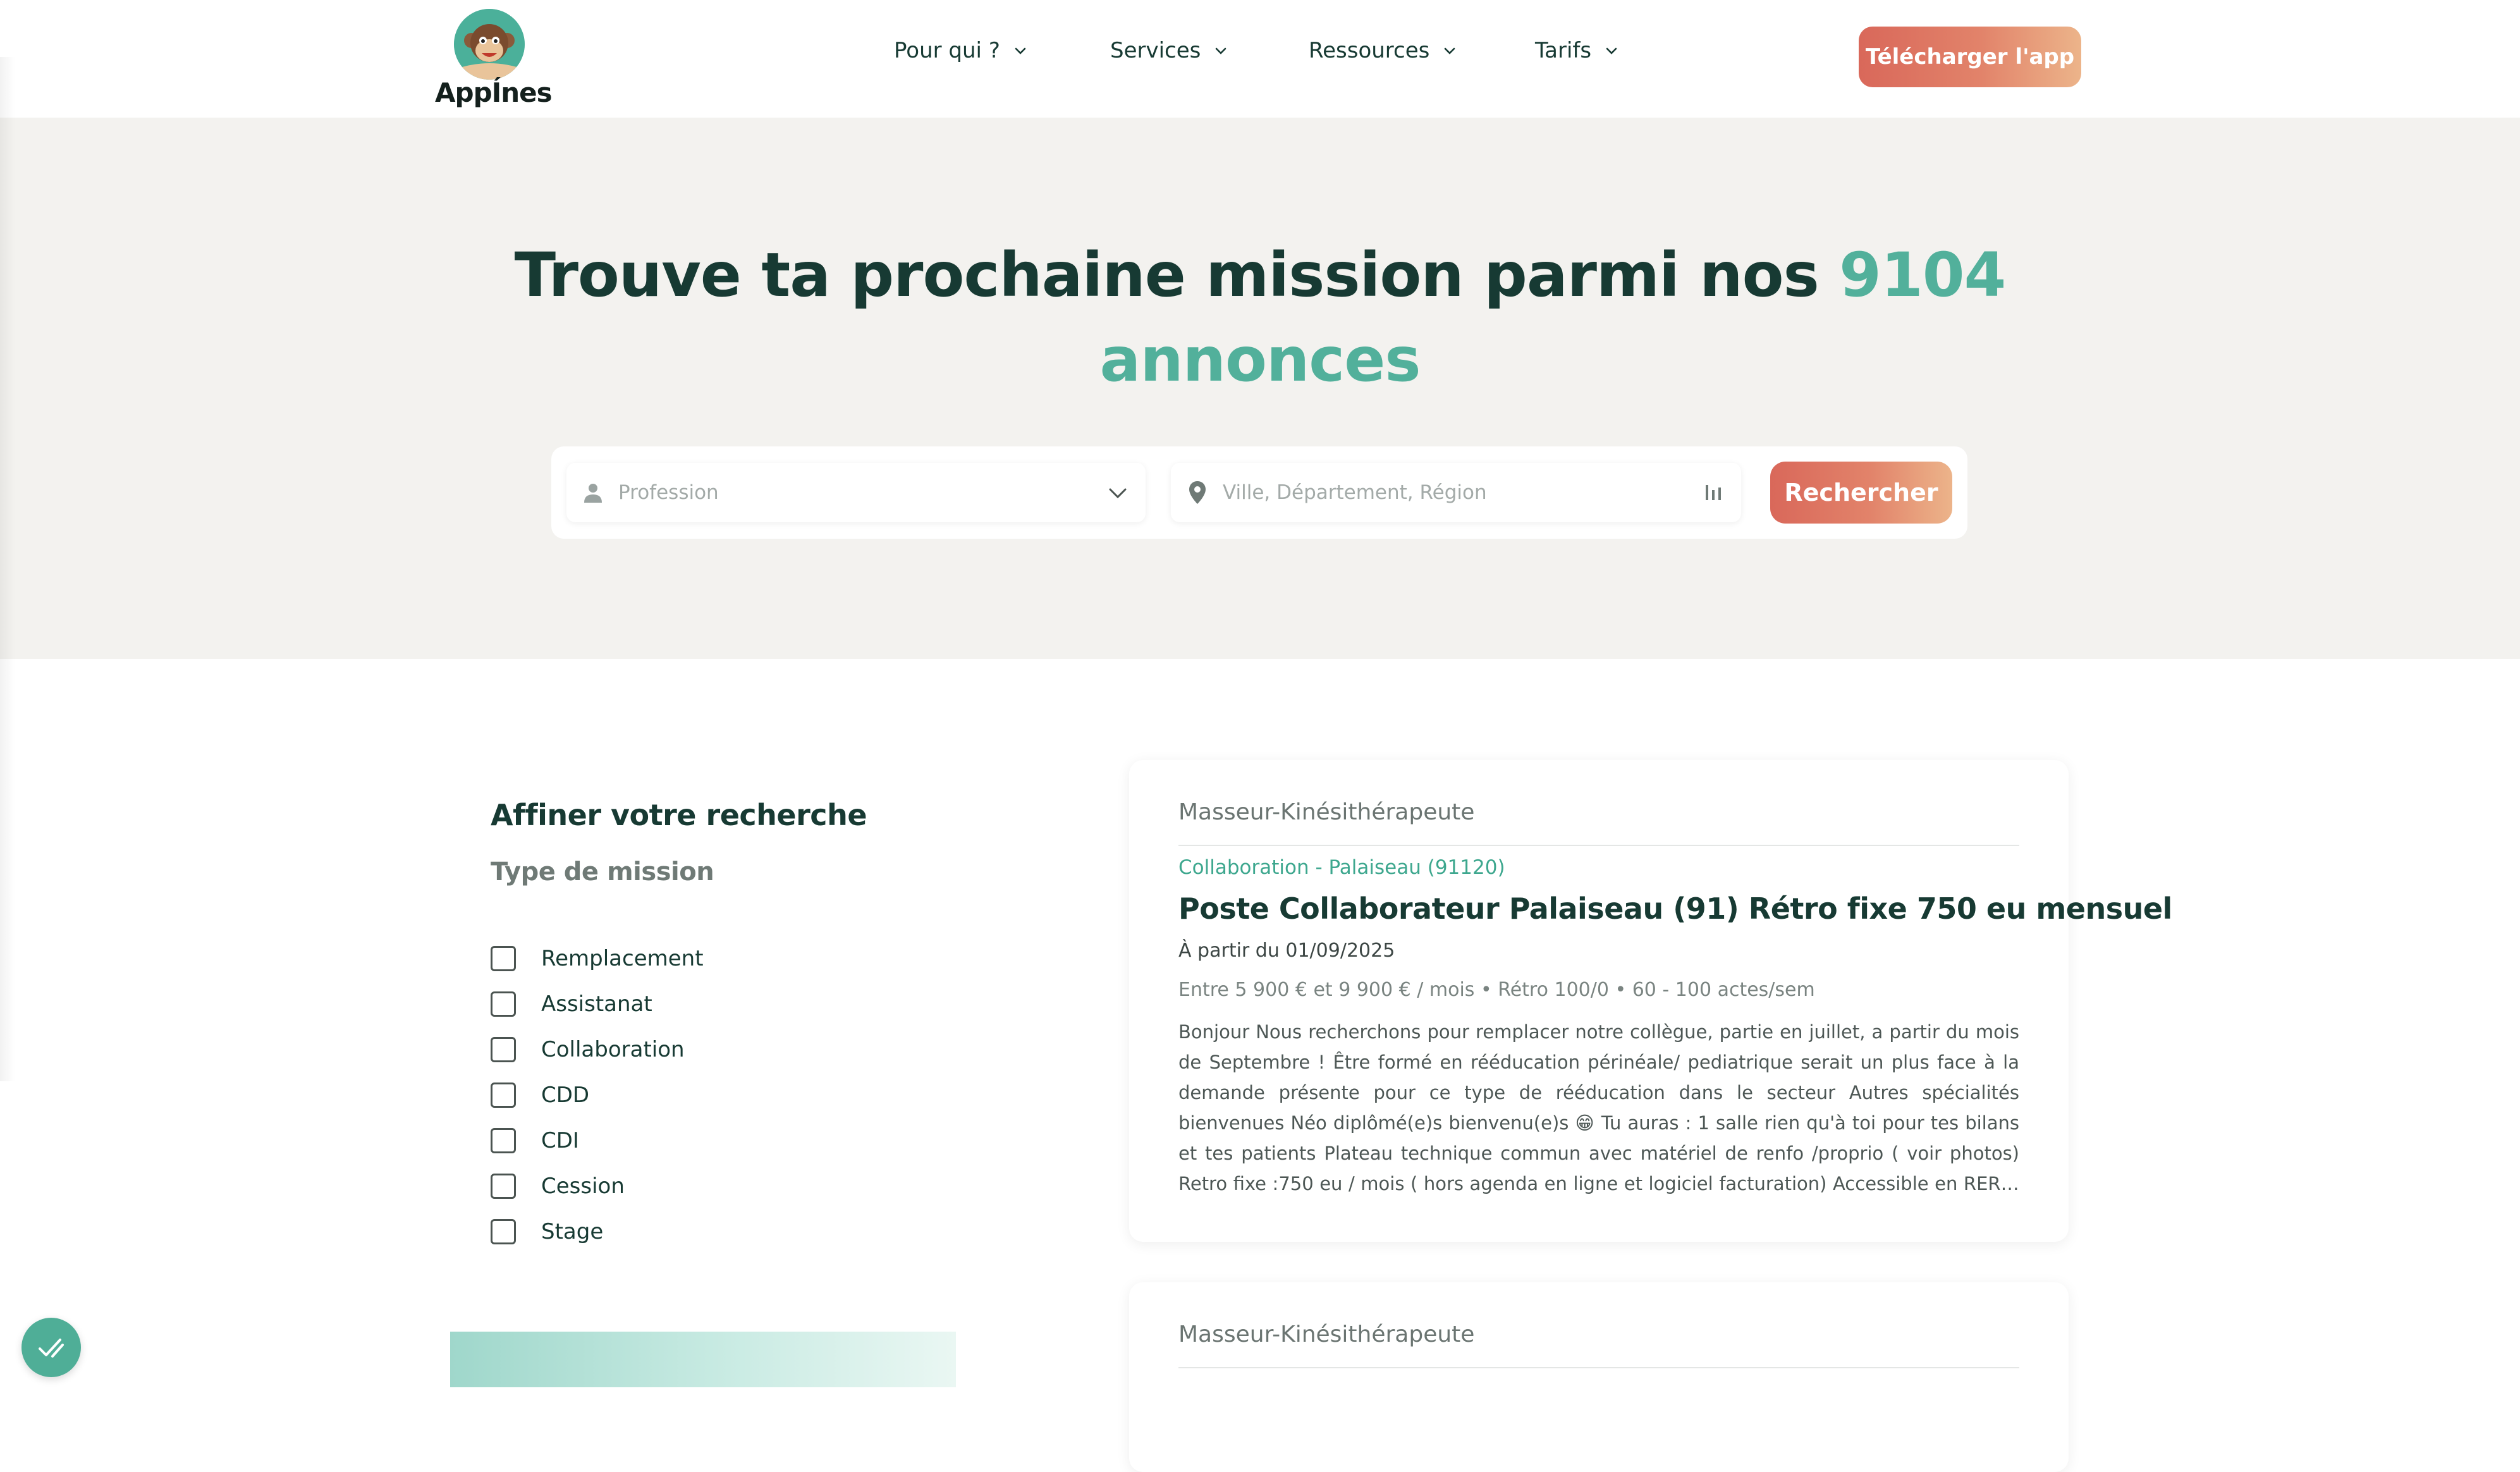  What do you see at coordinates (613, 1049) in the screenshot?
I see `filter-option-label: Collaboration` at bounding box center [613, 1049].